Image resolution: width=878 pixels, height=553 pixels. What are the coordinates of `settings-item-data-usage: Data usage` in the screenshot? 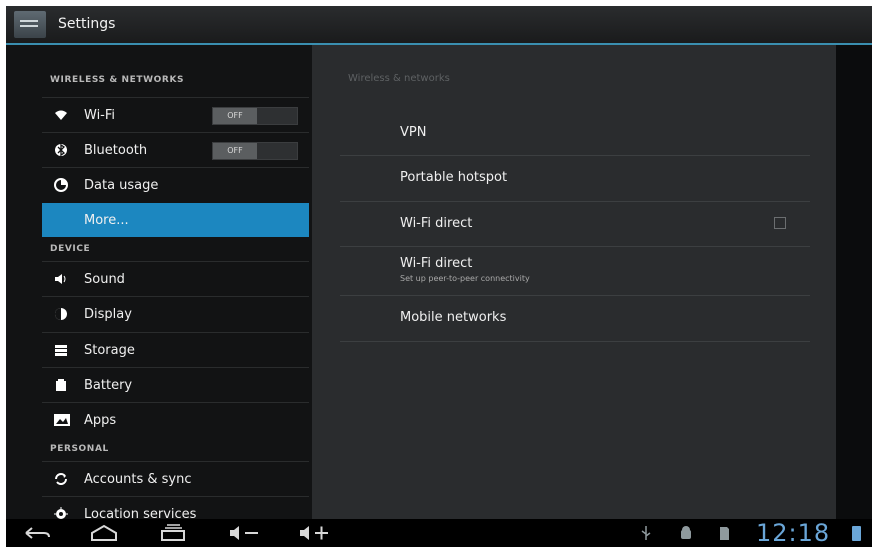 It's located at (175, 184).